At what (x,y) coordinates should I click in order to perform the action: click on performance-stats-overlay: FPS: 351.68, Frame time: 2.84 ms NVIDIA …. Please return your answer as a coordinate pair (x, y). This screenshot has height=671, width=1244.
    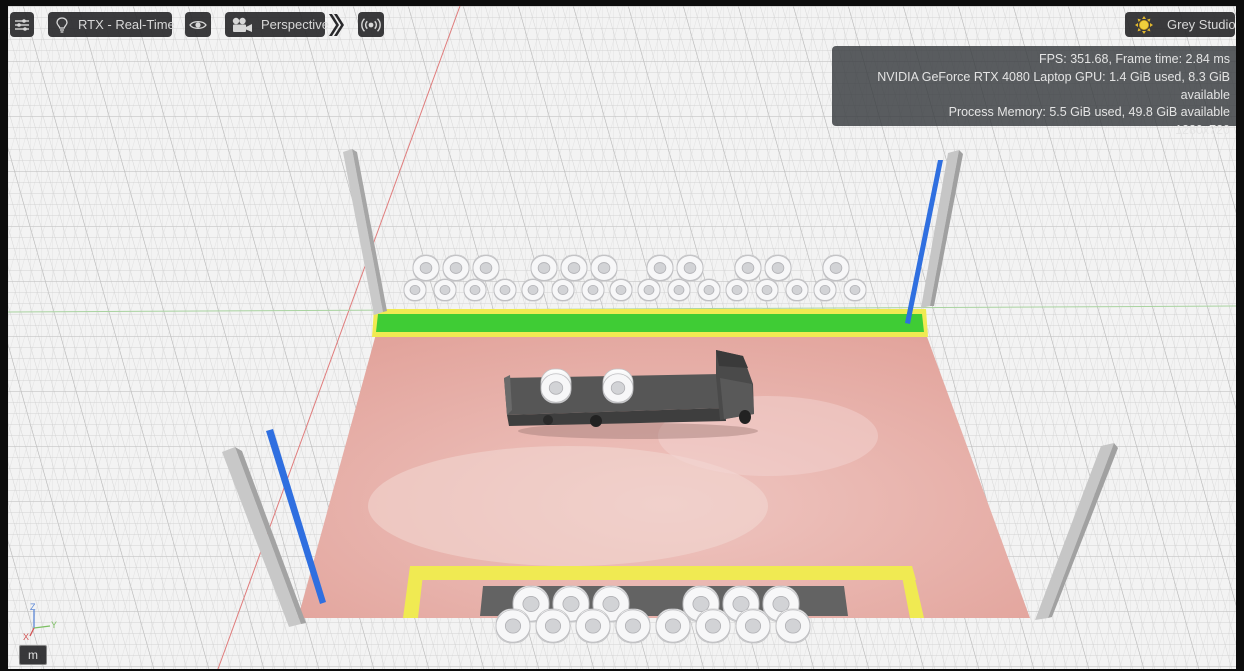
    Looking at the image, I should click on (1034, 91).